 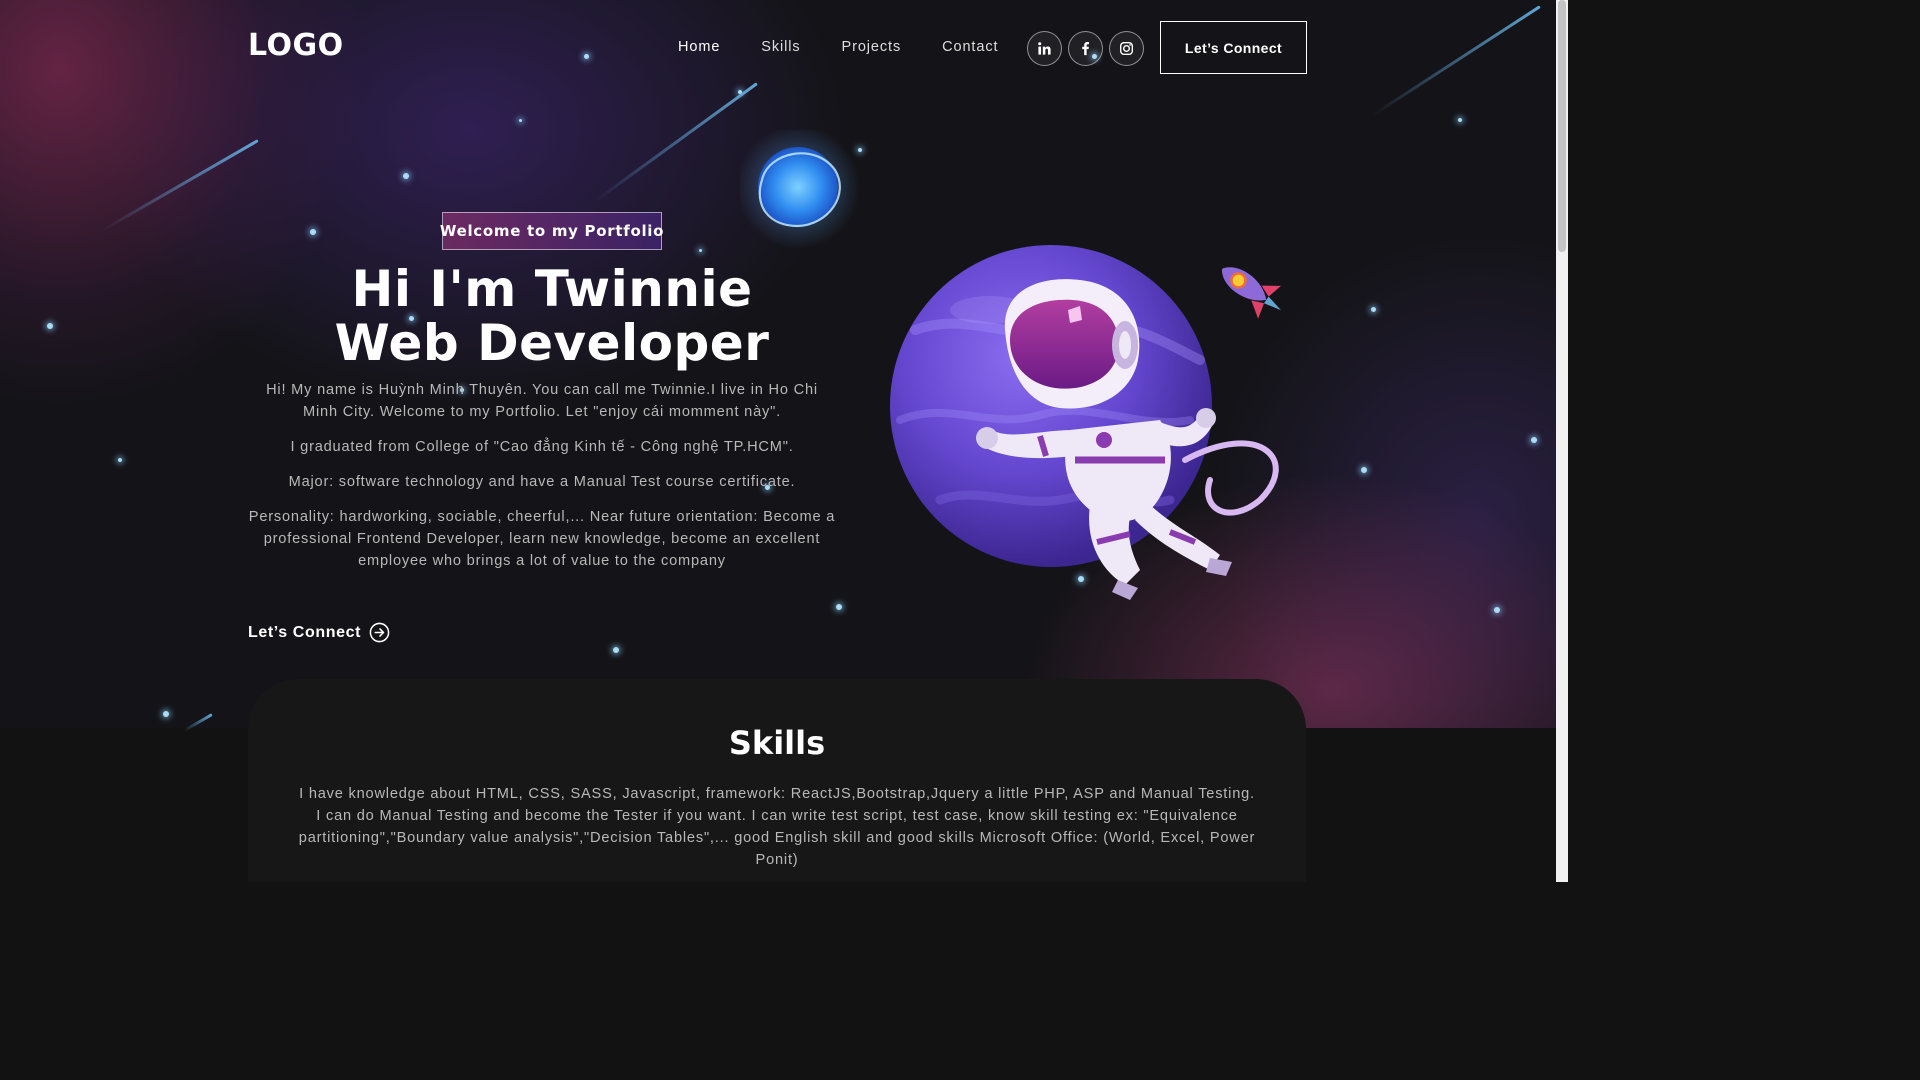 I want to click on instagram-icon, so click(x=1126, y=48).